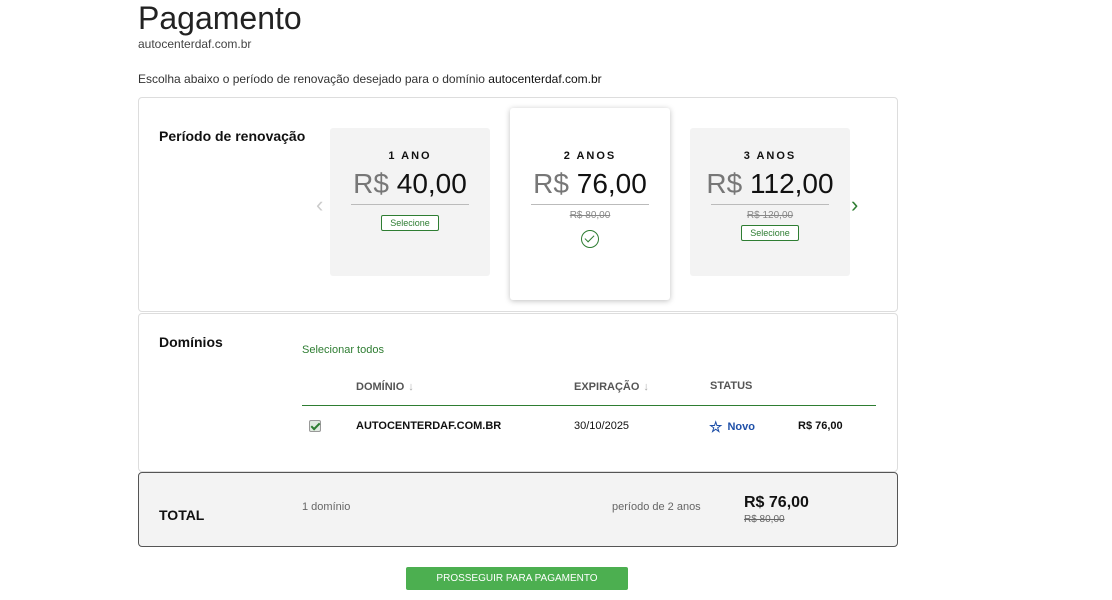 Image resolution: width=1112 pixels, height=600 pixels. I want to click on plan-amount: 112,00, so click(792, 183).